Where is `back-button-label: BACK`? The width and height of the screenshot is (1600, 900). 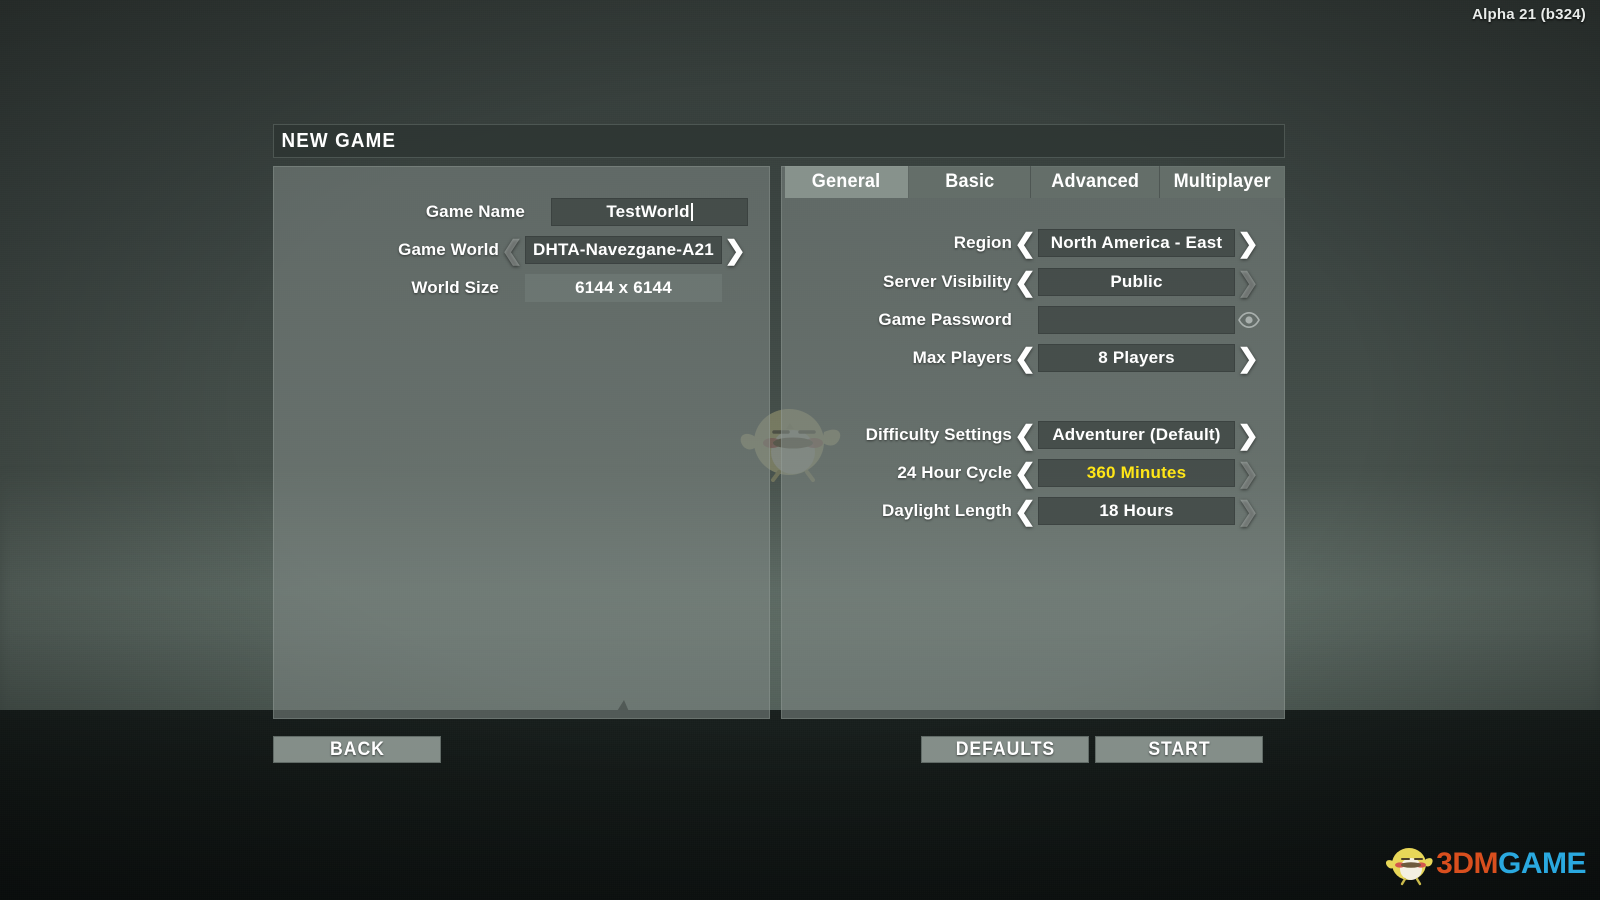 back-button-label: BACK is located at coordinates (357, 749).